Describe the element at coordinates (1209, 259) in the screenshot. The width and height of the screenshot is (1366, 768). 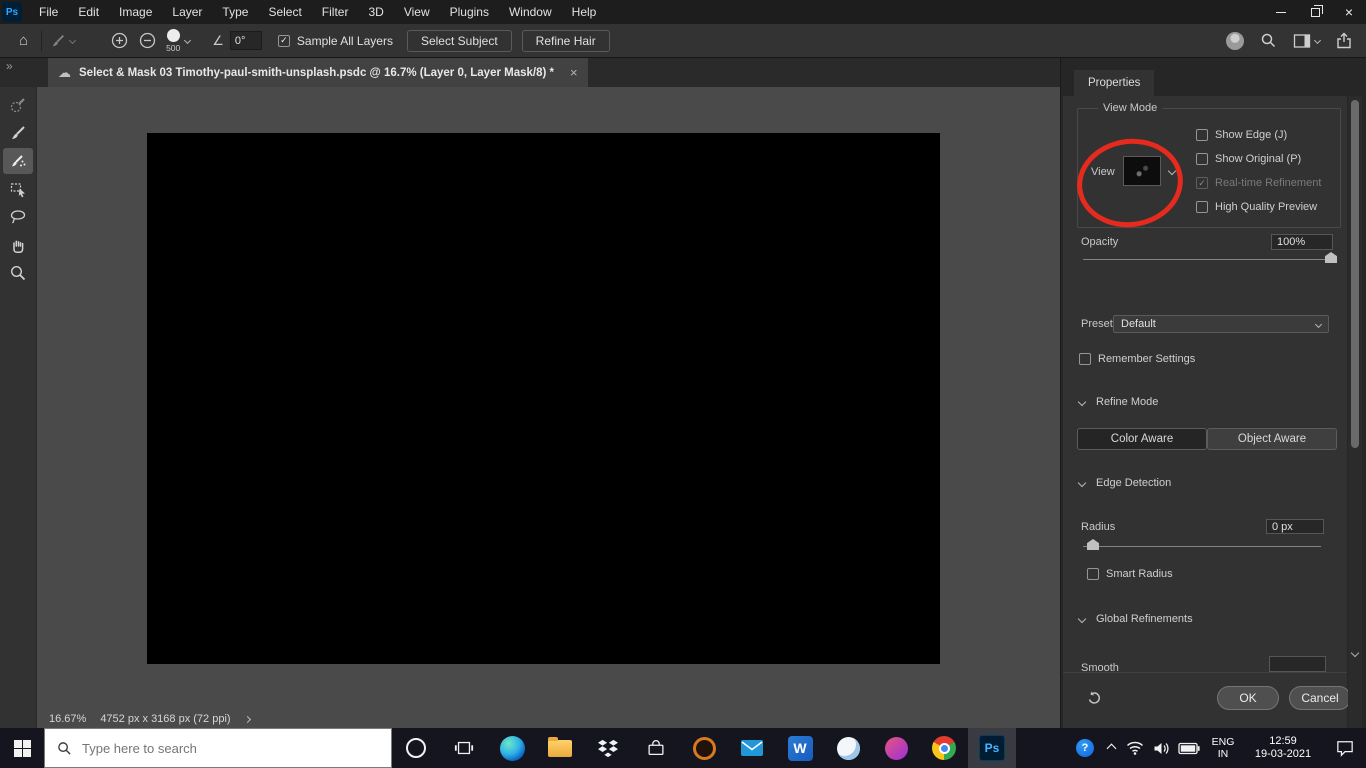
I see `opacity-slider` at that location.